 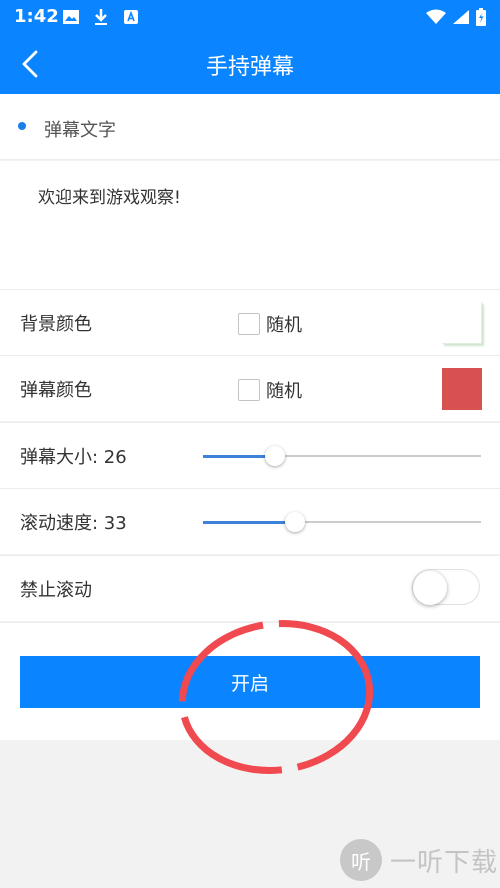 I want to click on background-random-checkbox: 随机, so click(x=270, y=324).